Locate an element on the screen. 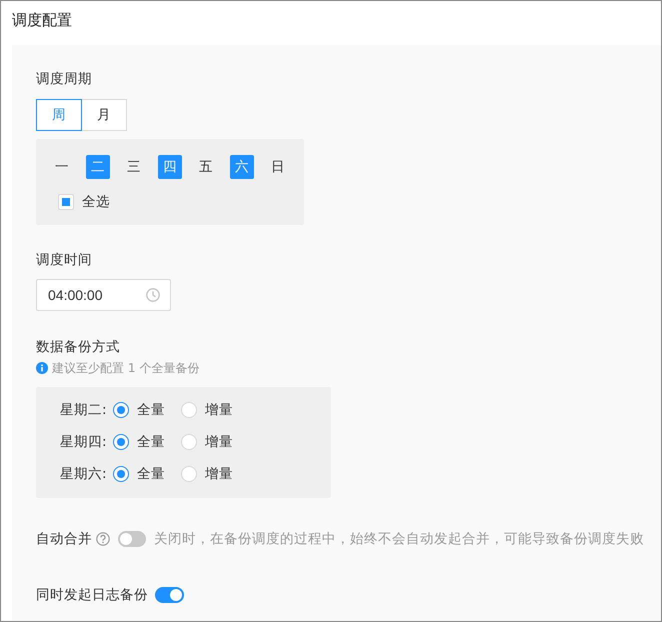  toggle-description: 关闭时，在备份调度的过程中，始终不会自动发起合并，可能导致备份调度失败 is located at coordinates (399, 539).